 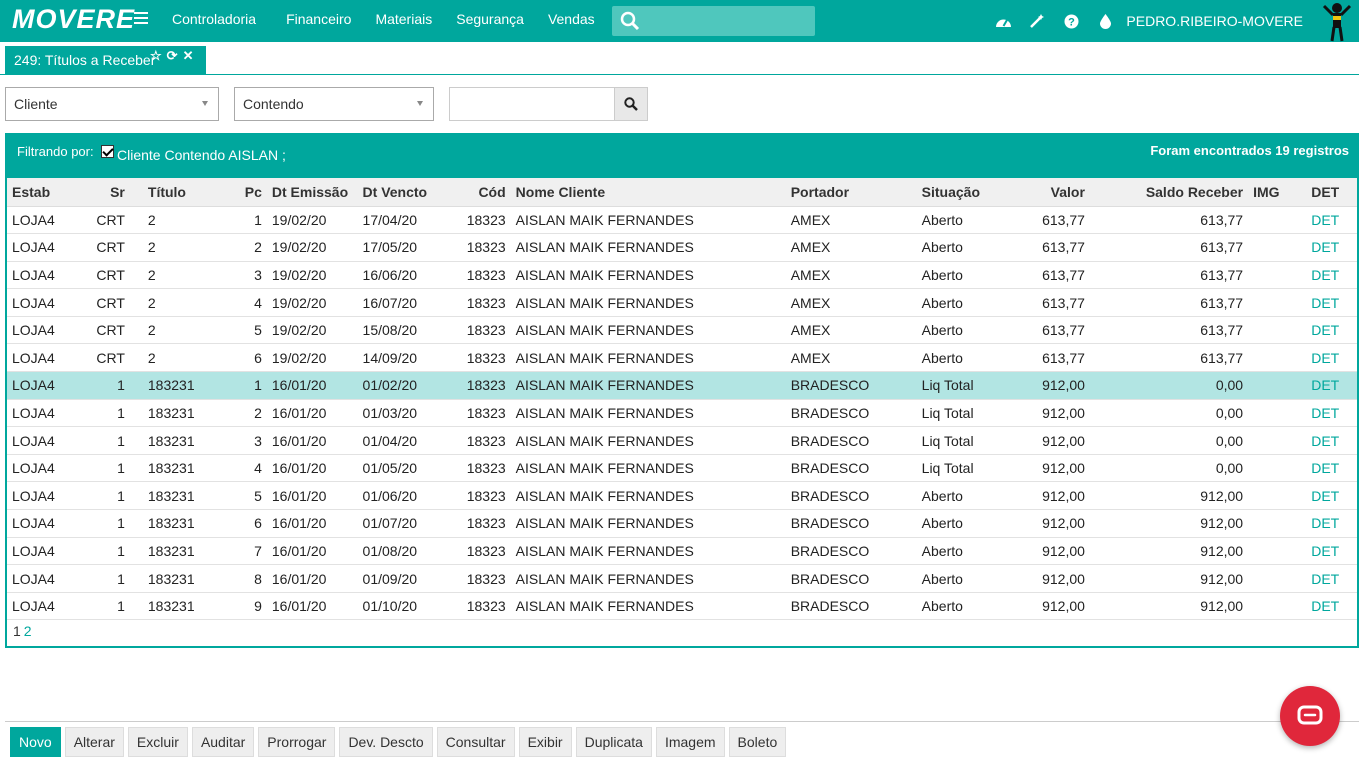 What do you see at coordinates (1037, 21) in the screenshot?
I see `magic-wand-icon` at bounding box center [1037, 21].